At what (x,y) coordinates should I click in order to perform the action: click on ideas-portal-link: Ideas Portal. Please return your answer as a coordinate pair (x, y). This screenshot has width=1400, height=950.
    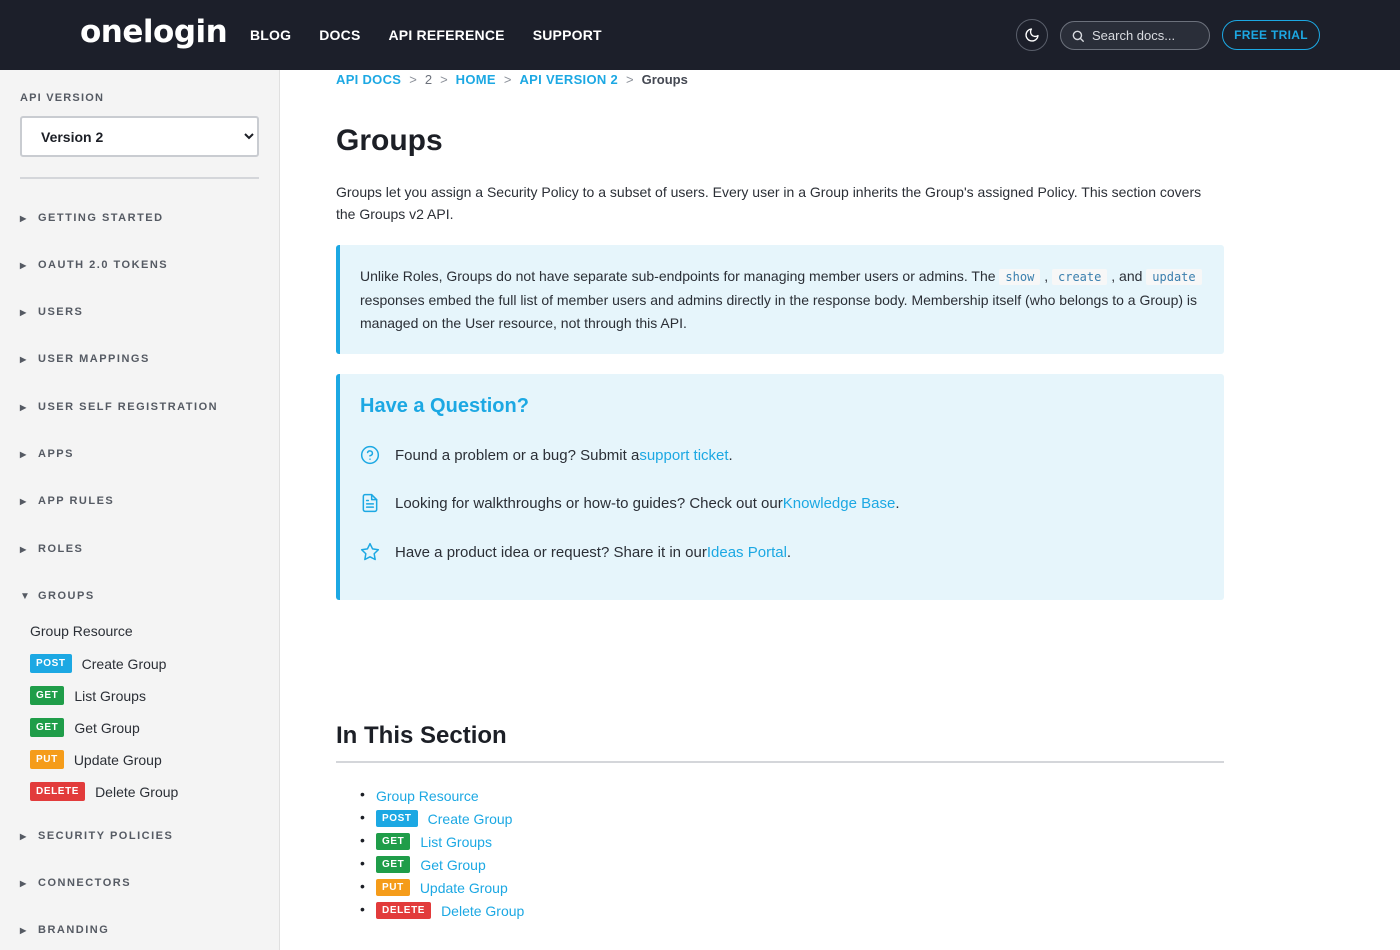
    Looking at the image, I should click on (747, 552).